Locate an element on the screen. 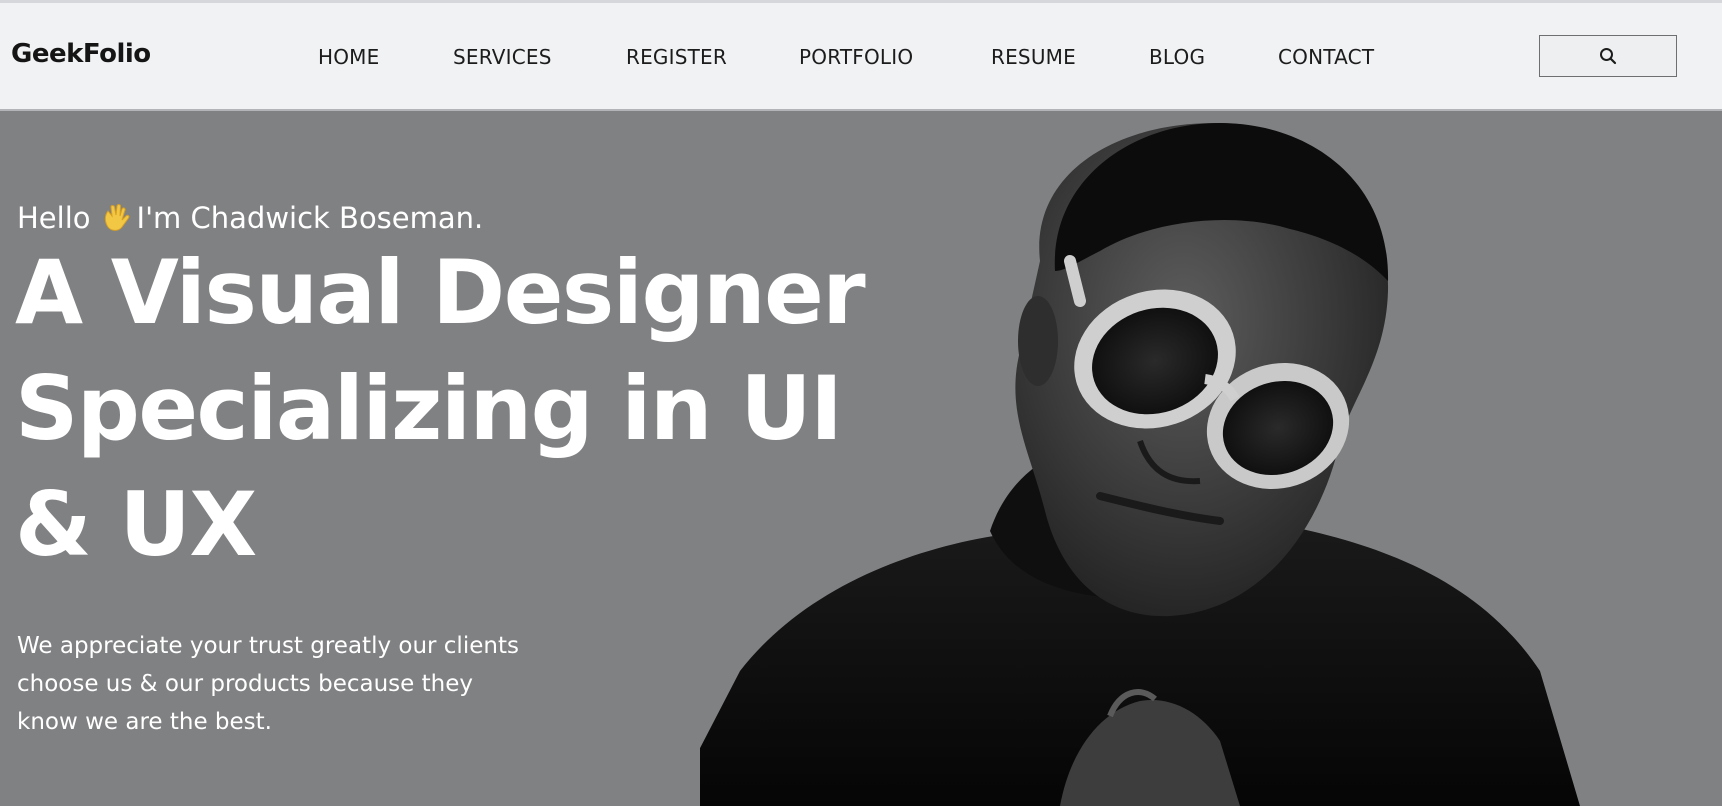  search-button is located at coordinates (1608, 56).